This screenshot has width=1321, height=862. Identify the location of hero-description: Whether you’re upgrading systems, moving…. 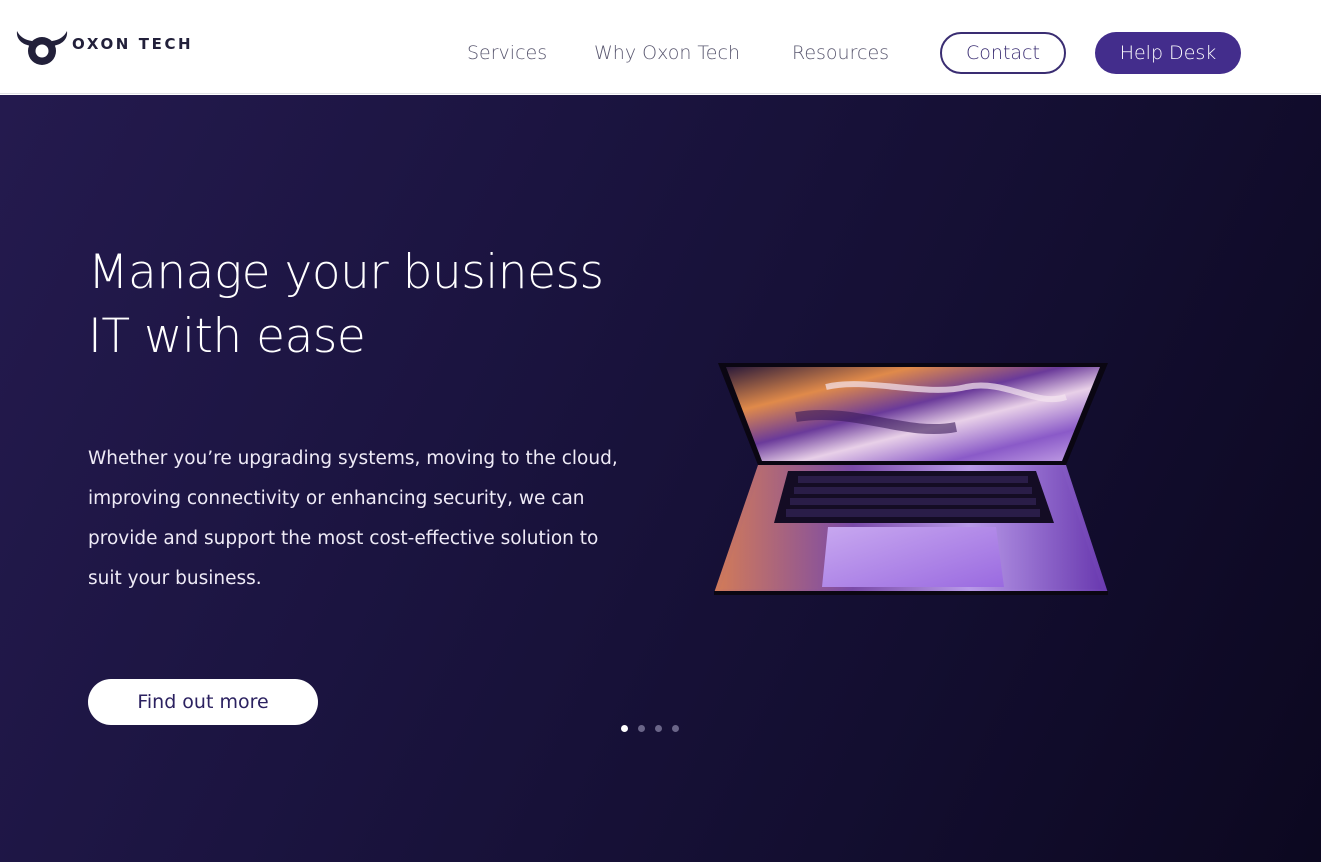
(353, 518).